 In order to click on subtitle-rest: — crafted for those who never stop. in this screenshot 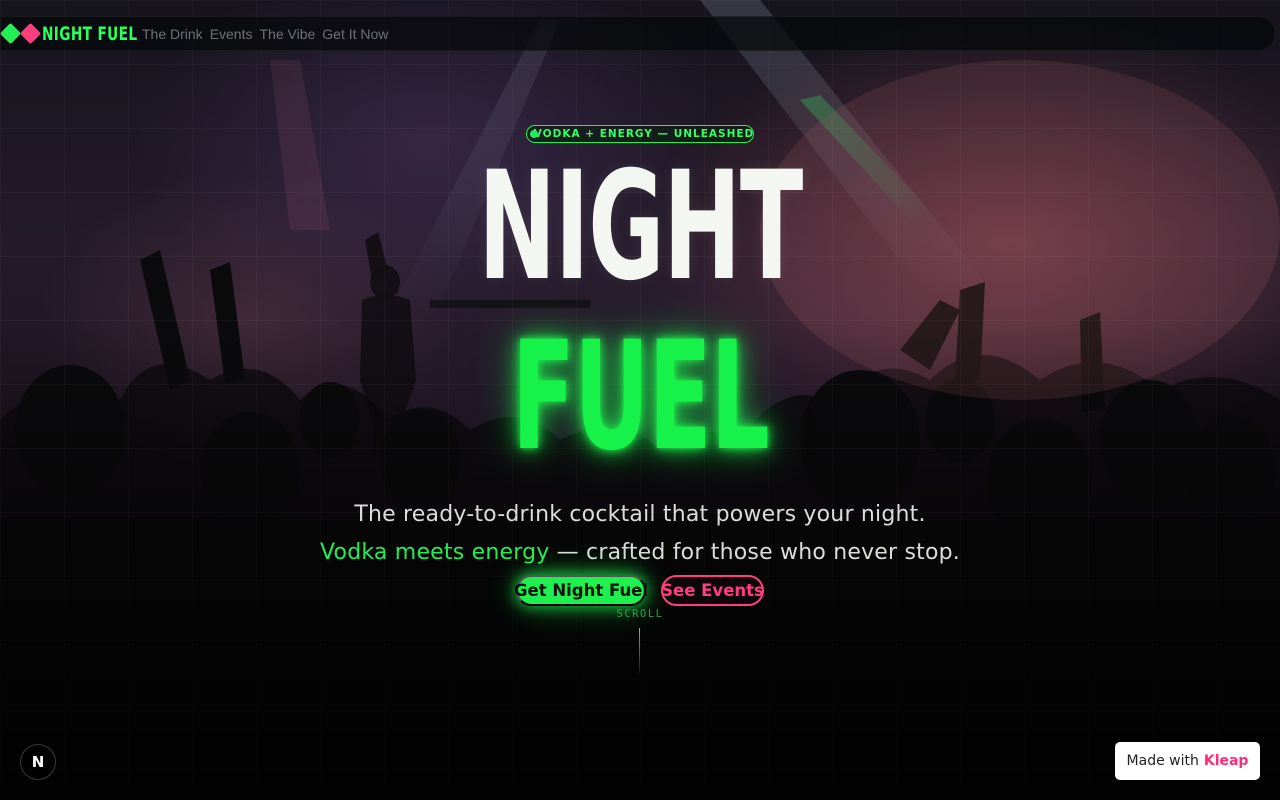, I will do `click(754, 552)`.